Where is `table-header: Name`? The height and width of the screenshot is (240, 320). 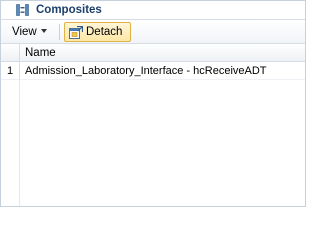 table-header: Name is located at coordinates (153, 53).